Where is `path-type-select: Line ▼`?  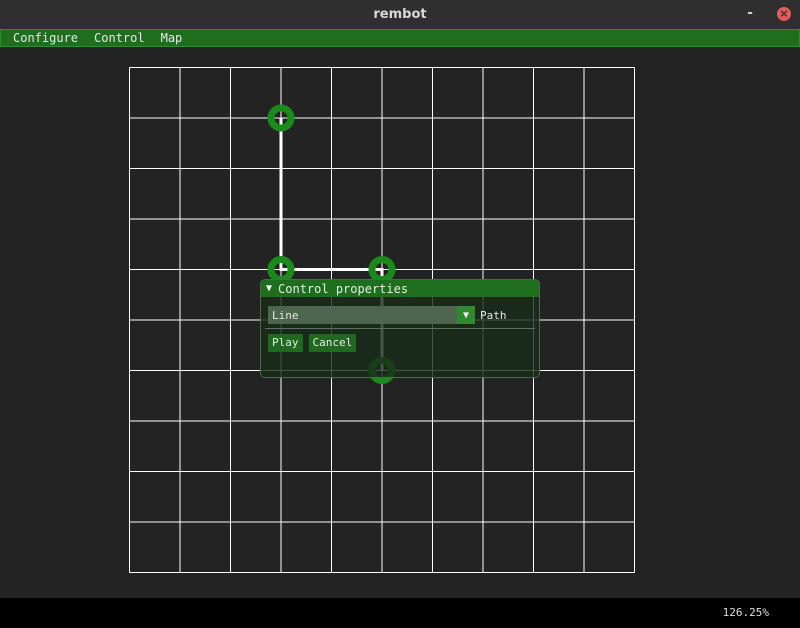 path-type-select: Line ▼ is located at coordinates (371, 315).